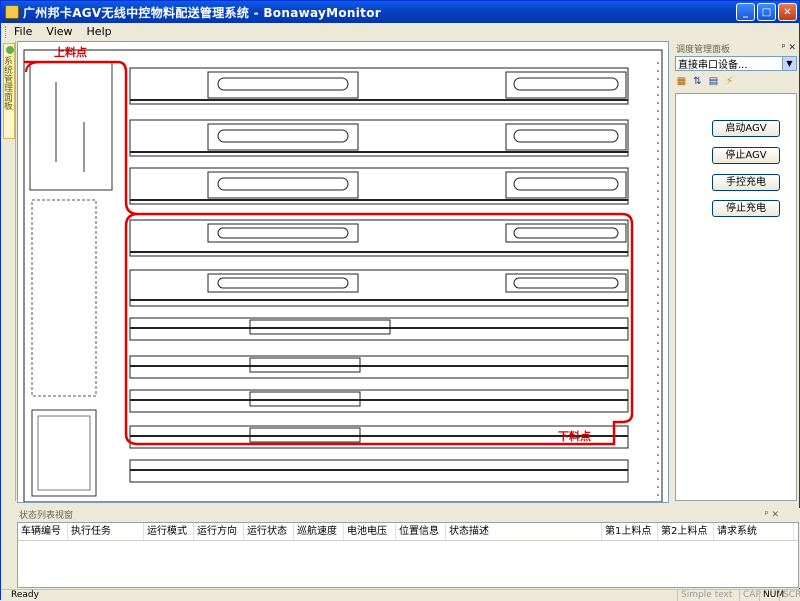 Image resolution: width=800 pixels, height=601 pixels. Describe the element at coordinates (772, 515) in the screenshot. I see `status-list-pin-icon: ᵖ ✕` at that location.